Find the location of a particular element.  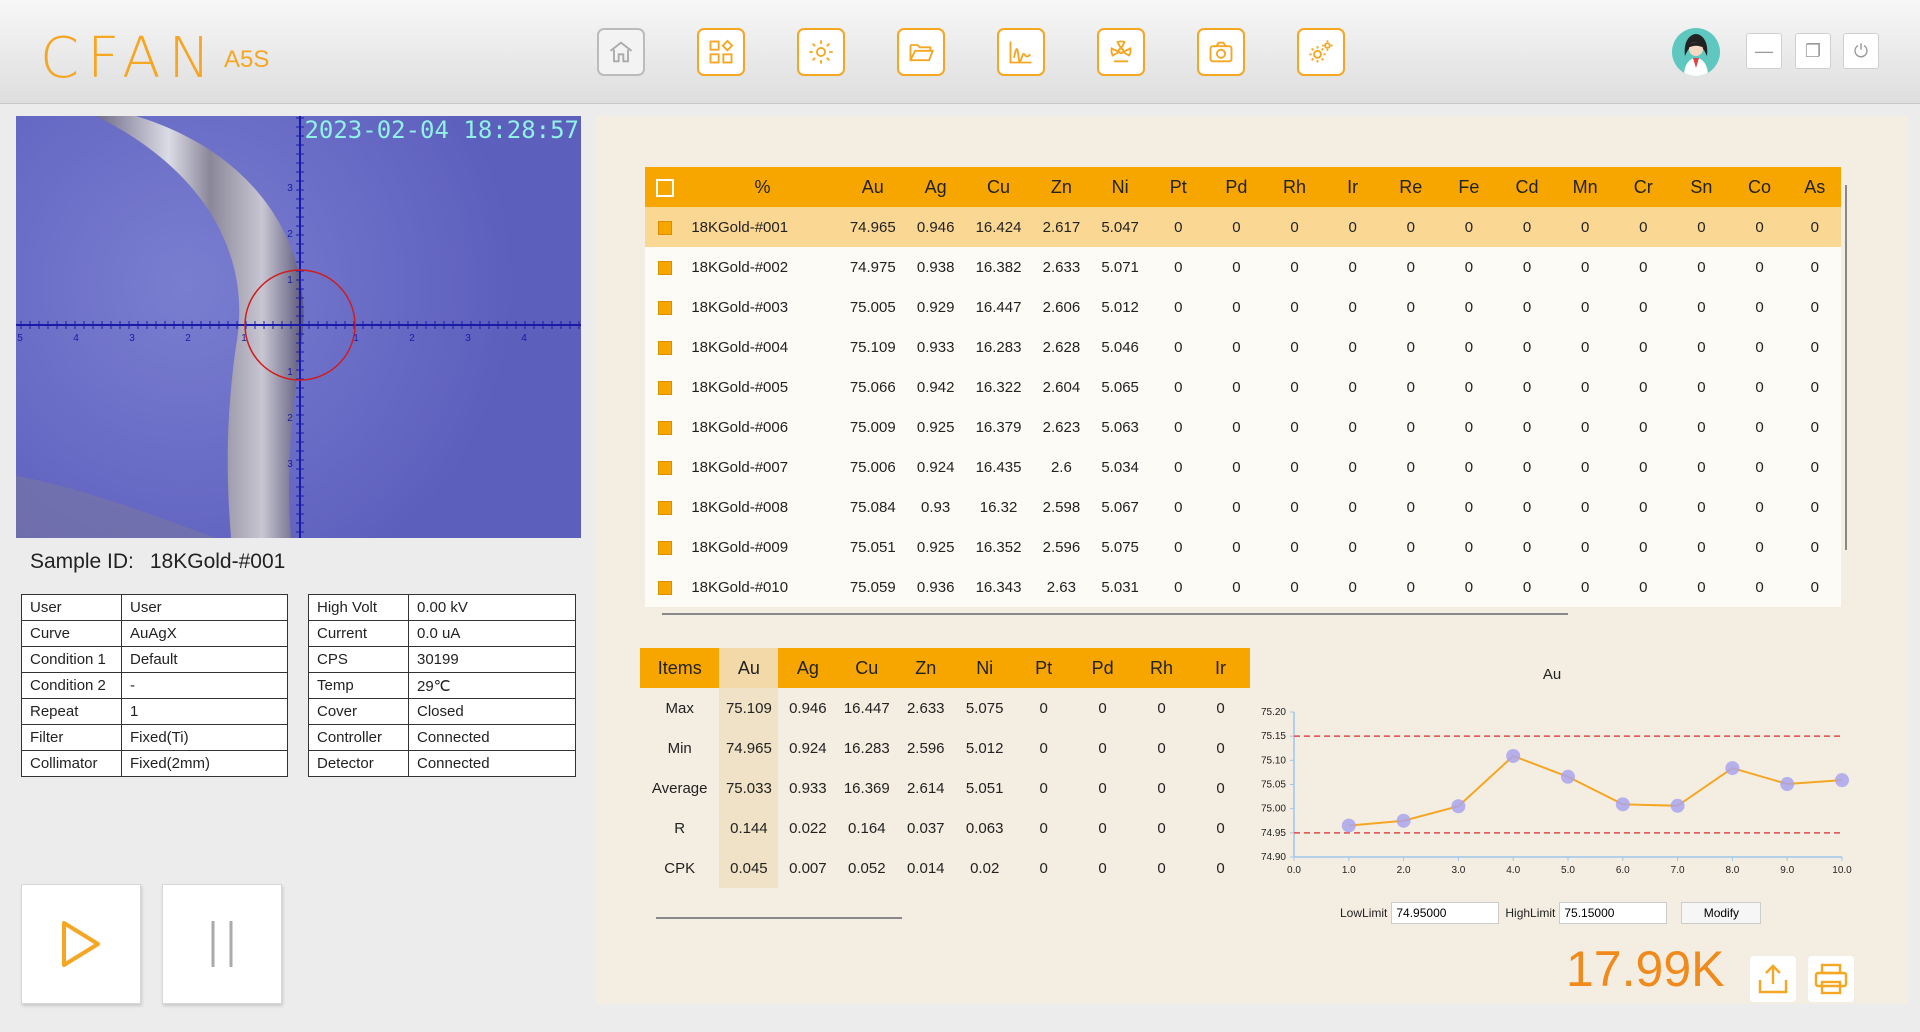

stats-column-header: Pt is located at coordinates (1044, 668).